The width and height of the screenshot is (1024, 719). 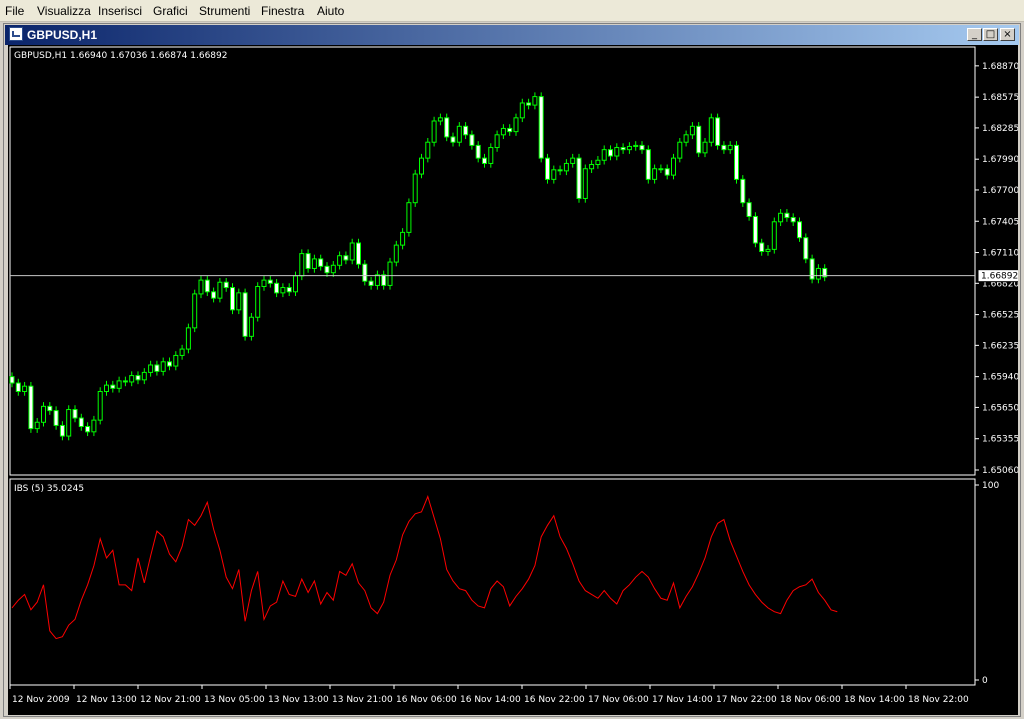 What do you see at coordinates (14, 11) in the screenshot?
I see `menu-file: File` at bounding box center [14, 11].